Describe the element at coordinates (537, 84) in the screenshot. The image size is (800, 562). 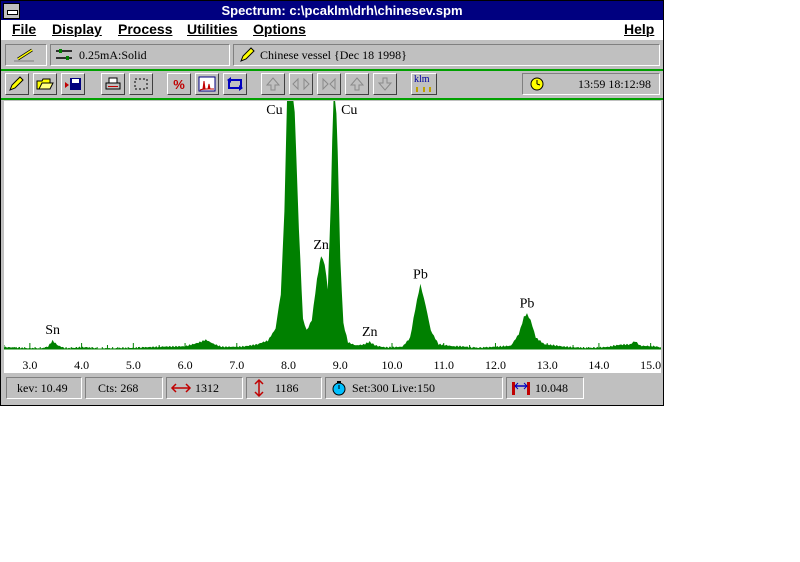
I see `clock-icon` at that location.